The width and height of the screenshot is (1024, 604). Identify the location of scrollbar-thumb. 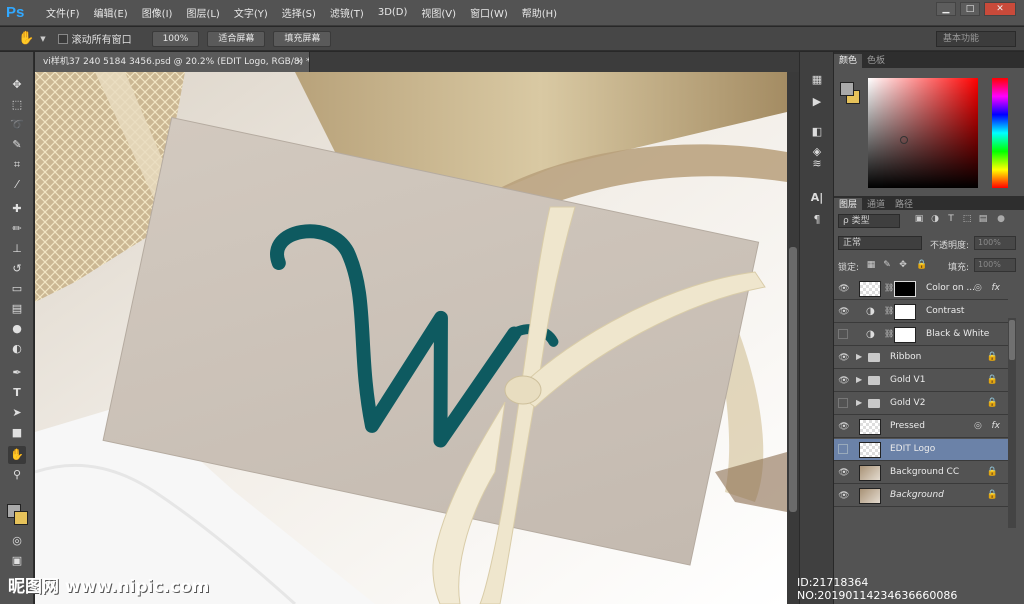
(793, 379).